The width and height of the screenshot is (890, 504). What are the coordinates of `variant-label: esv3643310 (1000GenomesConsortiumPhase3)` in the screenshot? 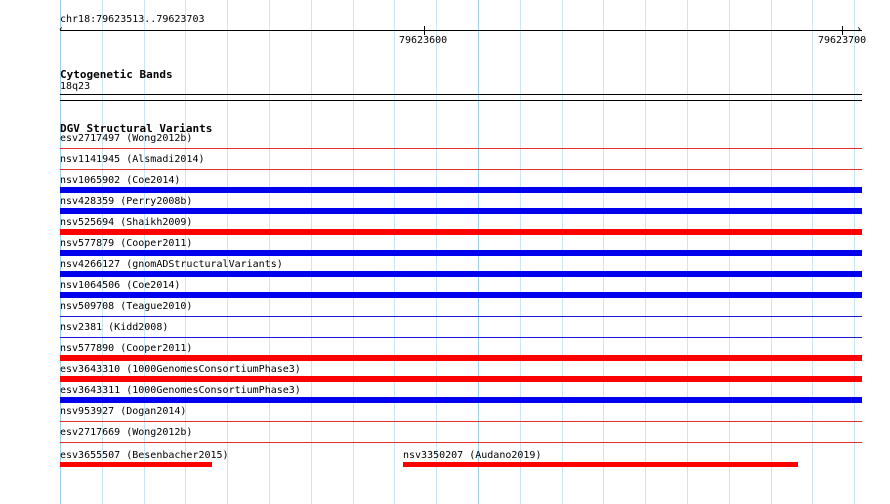 It's located at (180, 369).